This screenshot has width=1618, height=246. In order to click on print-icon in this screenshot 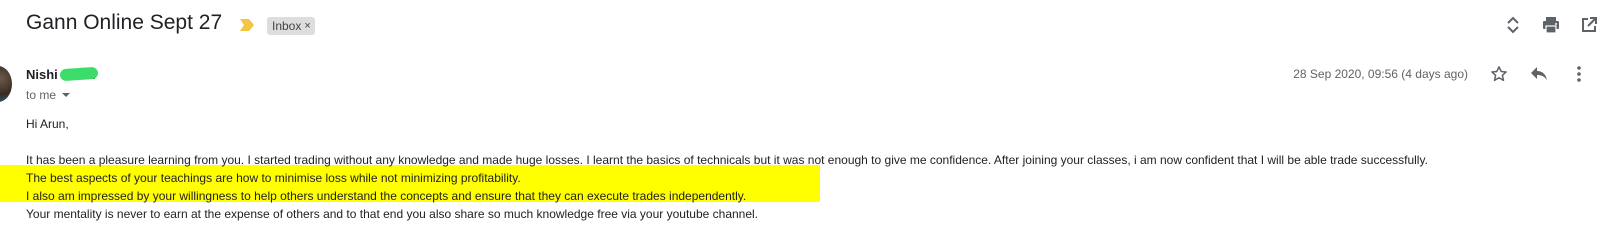, I will do `click(1551, 25)`.